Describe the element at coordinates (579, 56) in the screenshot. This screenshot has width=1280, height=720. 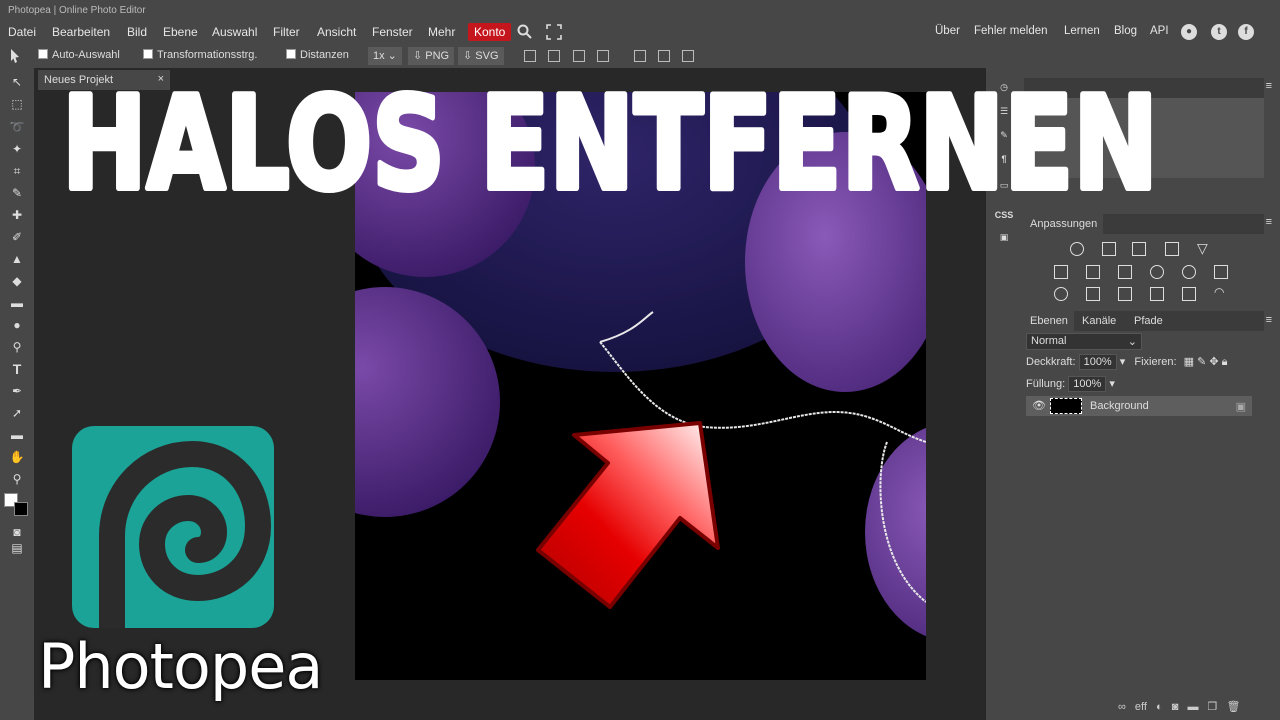
I see `align-right-icon` at that location.